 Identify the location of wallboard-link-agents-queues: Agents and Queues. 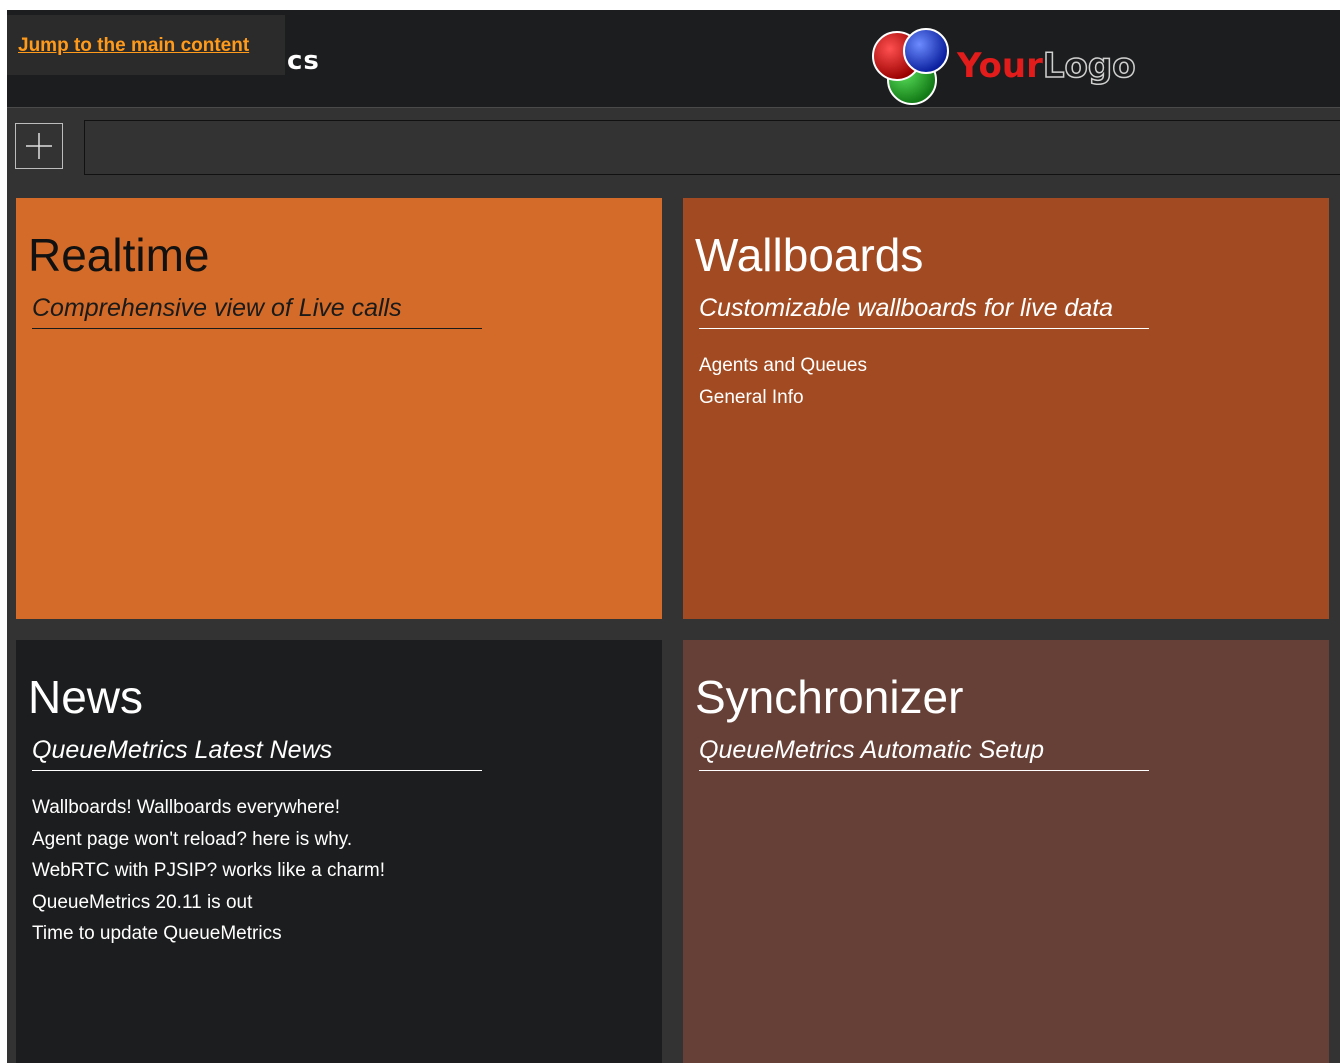
(783, 366).